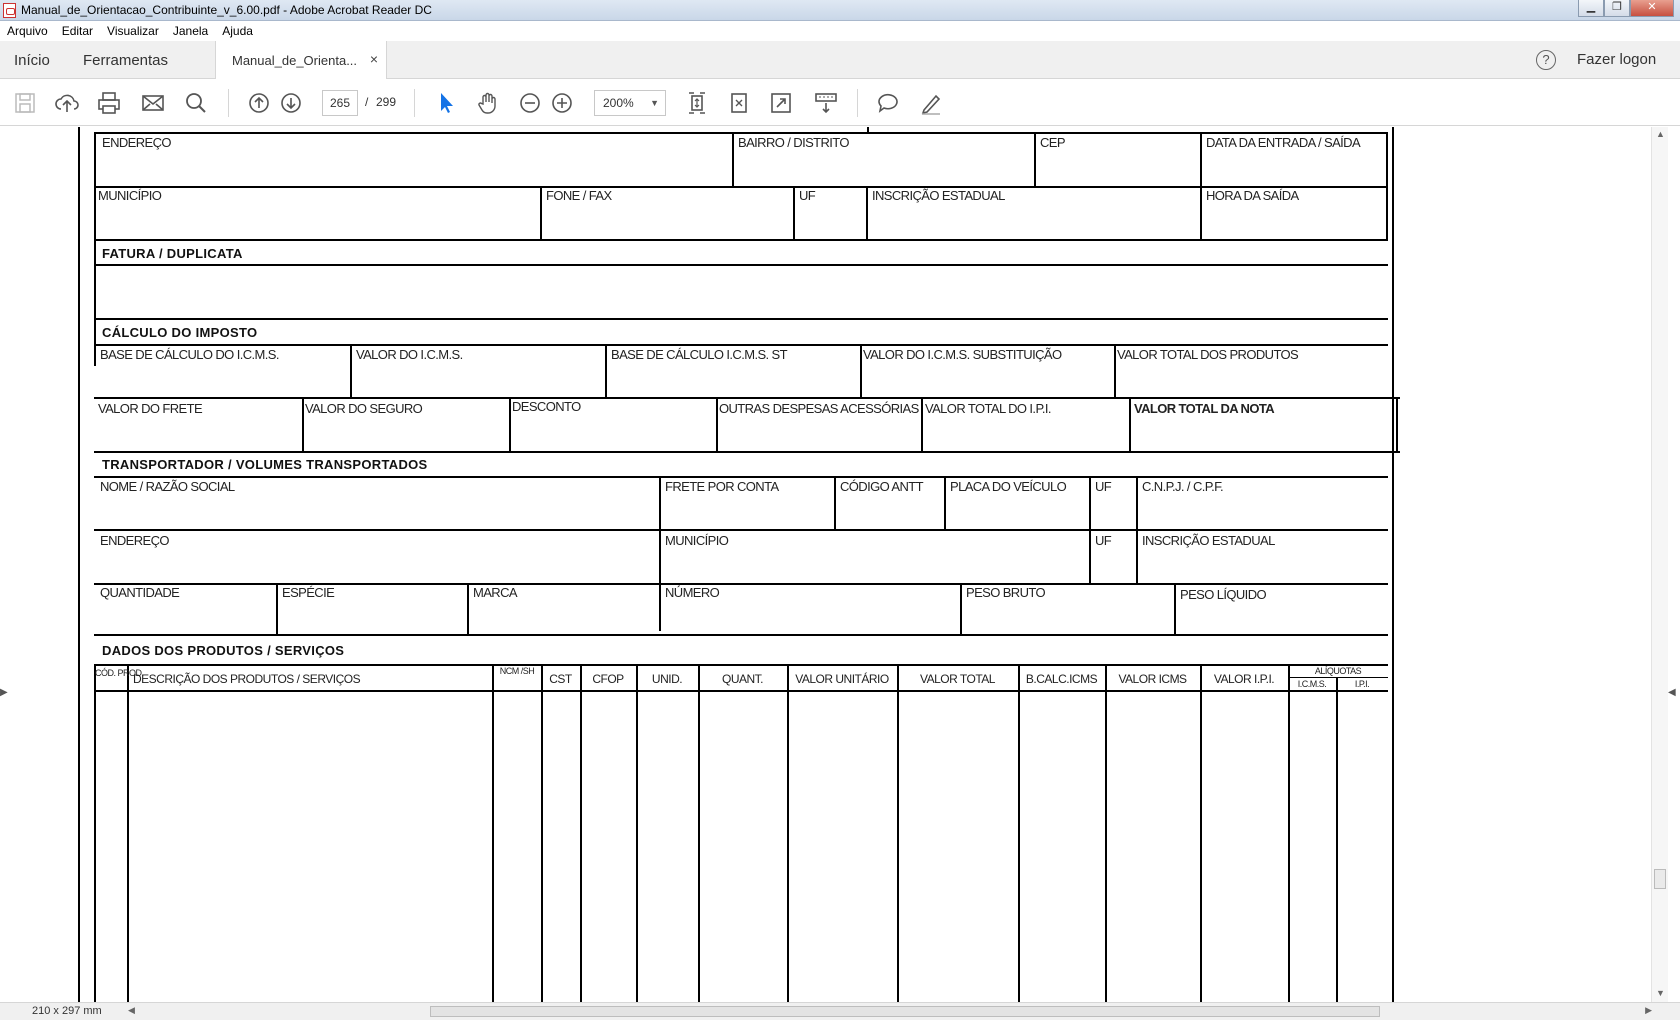 This screenshot has height=1020, width=1680. What do you see at coordinates (931, 103) in the screenshot?
I see `highlight-icon` at bounding box center [931, 103].